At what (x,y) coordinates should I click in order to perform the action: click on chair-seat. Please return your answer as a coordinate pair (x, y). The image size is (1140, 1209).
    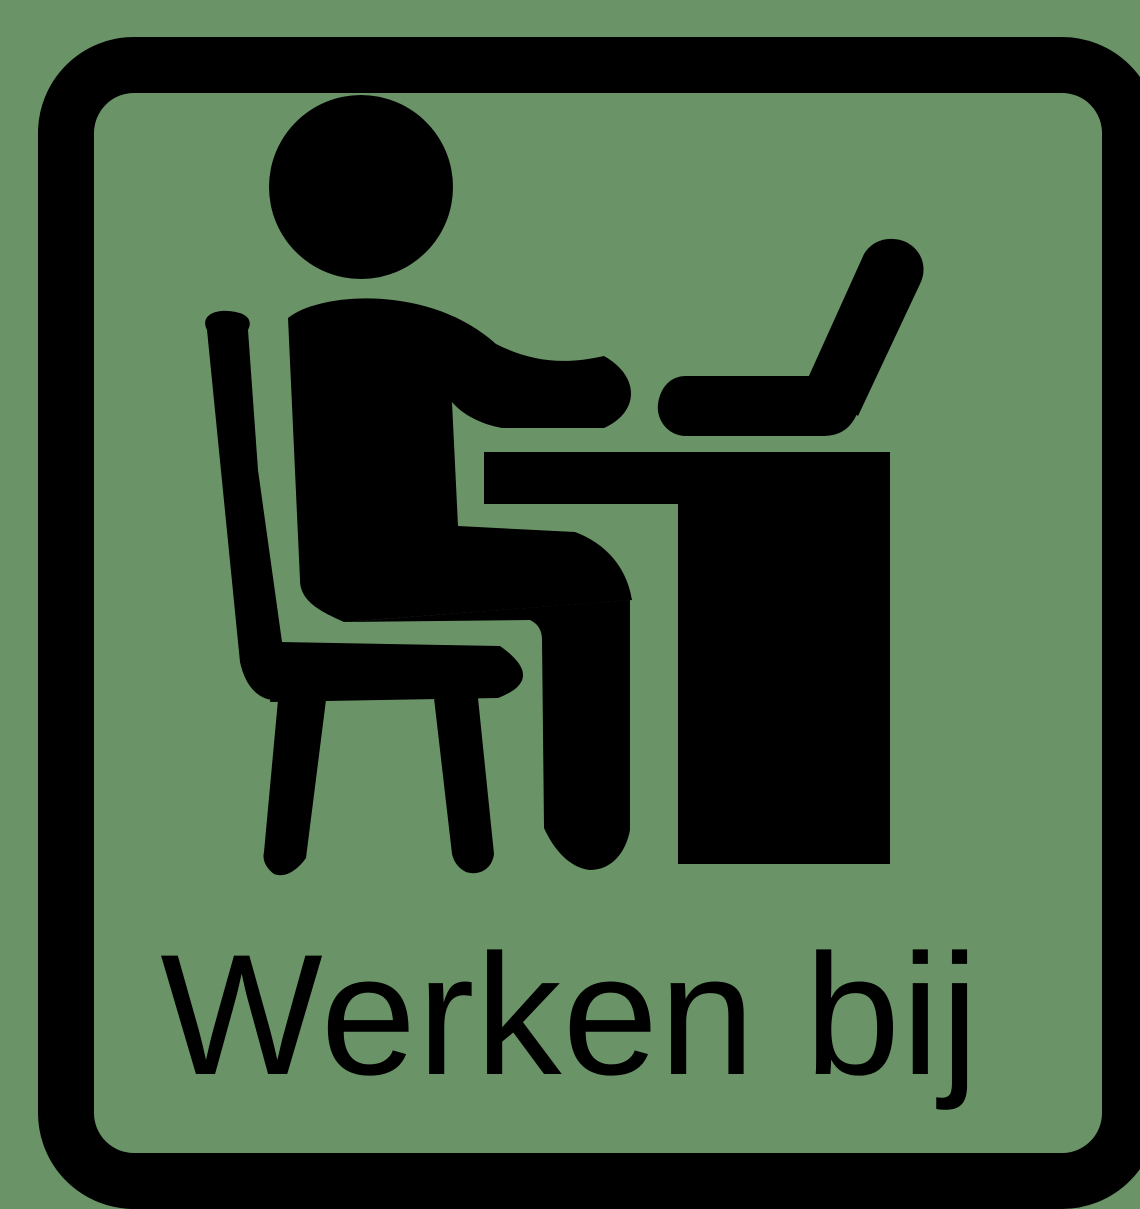
    Looking at the image, I should click on (397, 672).